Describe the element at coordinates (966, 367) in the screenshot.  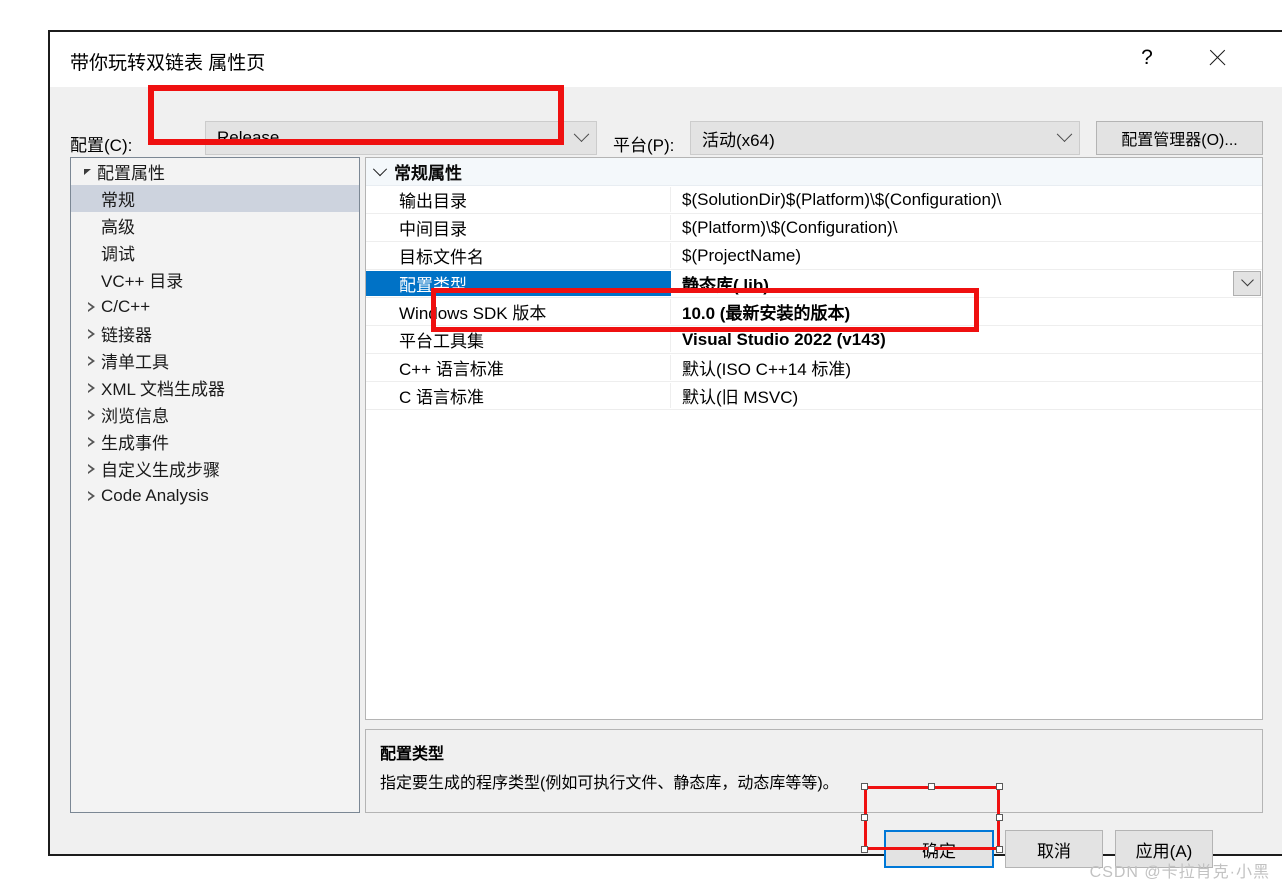
I see `property-value: 默认(ISO C++14 标准)` at that location.